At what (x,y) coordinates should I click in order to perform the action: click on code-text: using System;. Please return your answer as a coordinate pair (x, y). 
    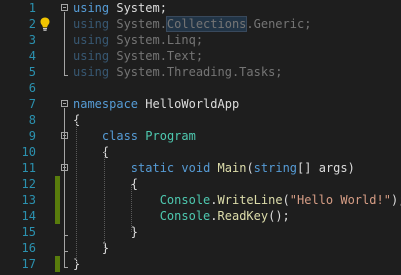
    Looking at the image, I should click on (120, 8).